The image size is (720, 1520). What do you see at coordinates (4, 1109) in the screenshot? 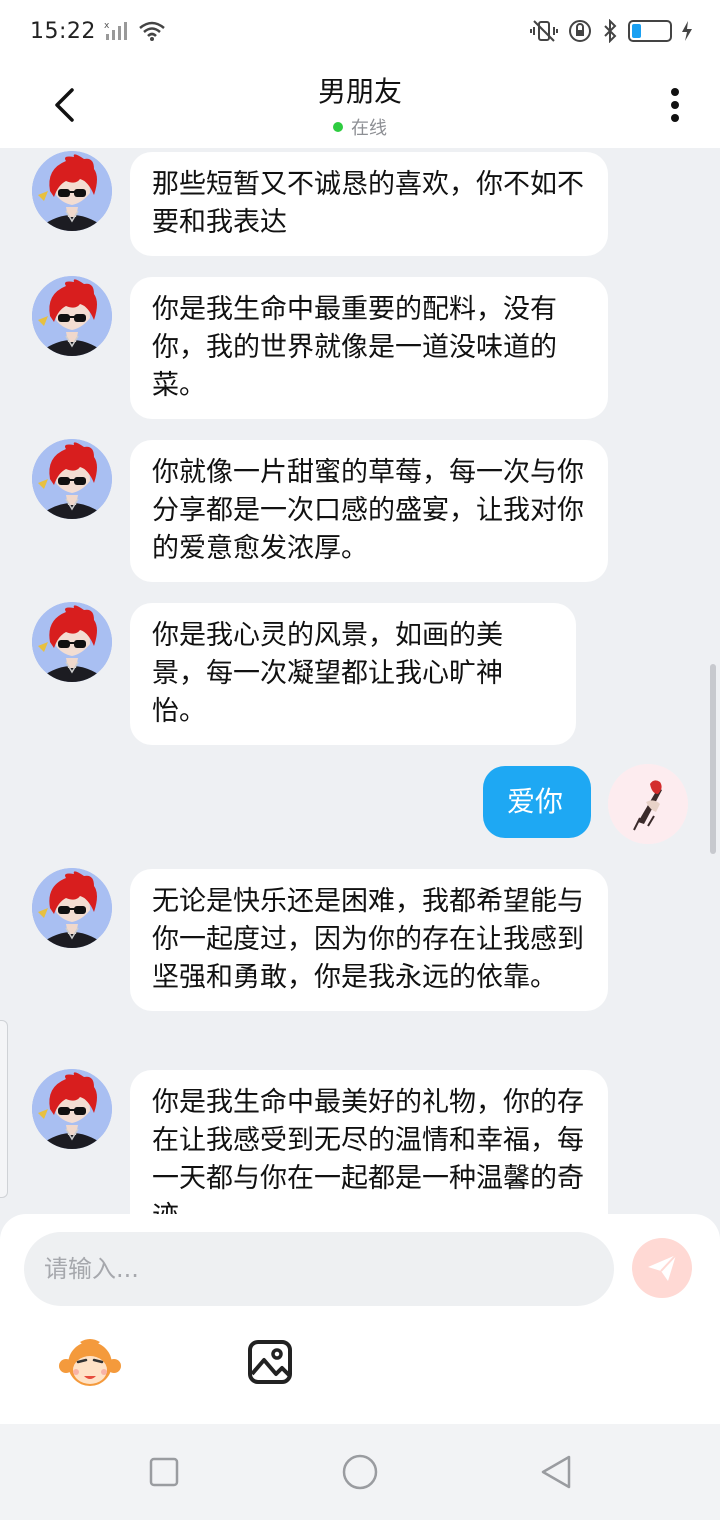
I see `edge-panel-handle` at bounding box center [4, 1109].